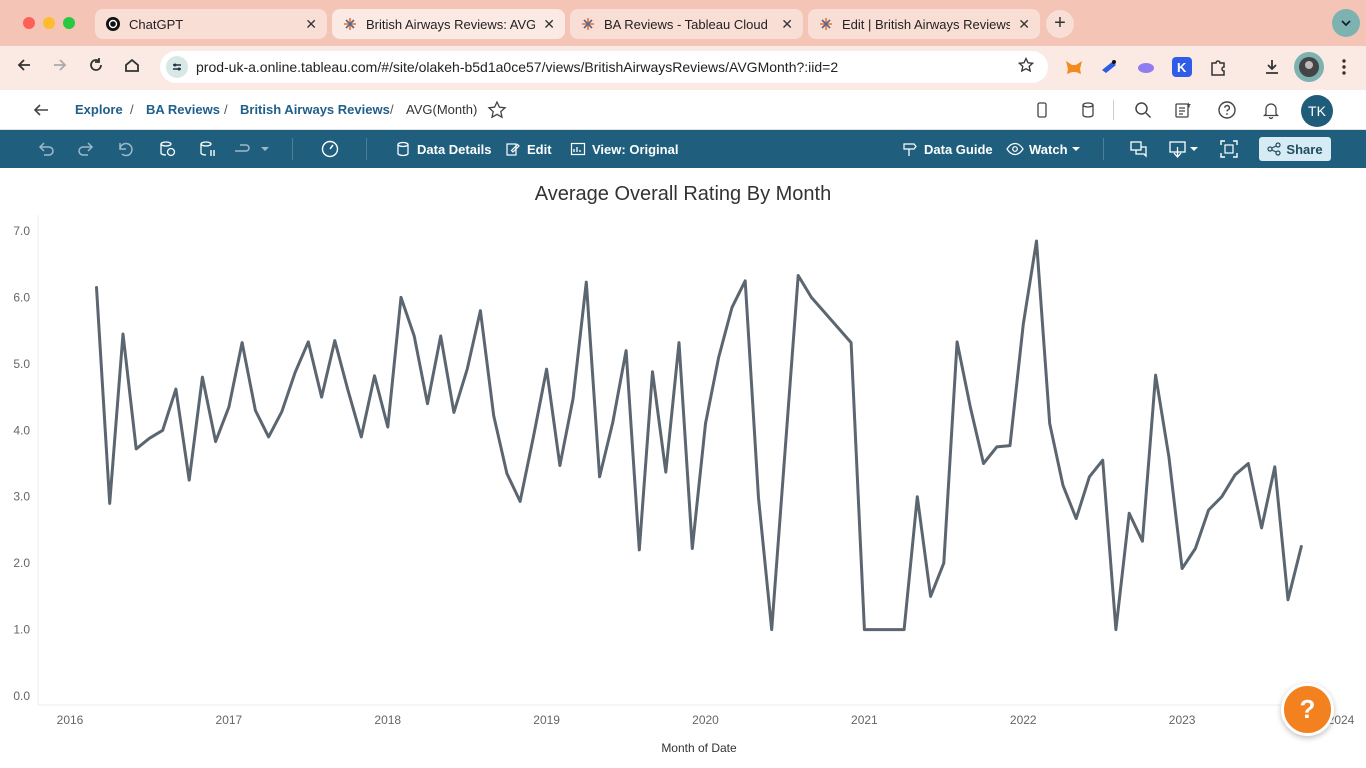 This screenshot has height=768, width=1366. I want to click on x-tick-label: 2022, so click(1023, 720).